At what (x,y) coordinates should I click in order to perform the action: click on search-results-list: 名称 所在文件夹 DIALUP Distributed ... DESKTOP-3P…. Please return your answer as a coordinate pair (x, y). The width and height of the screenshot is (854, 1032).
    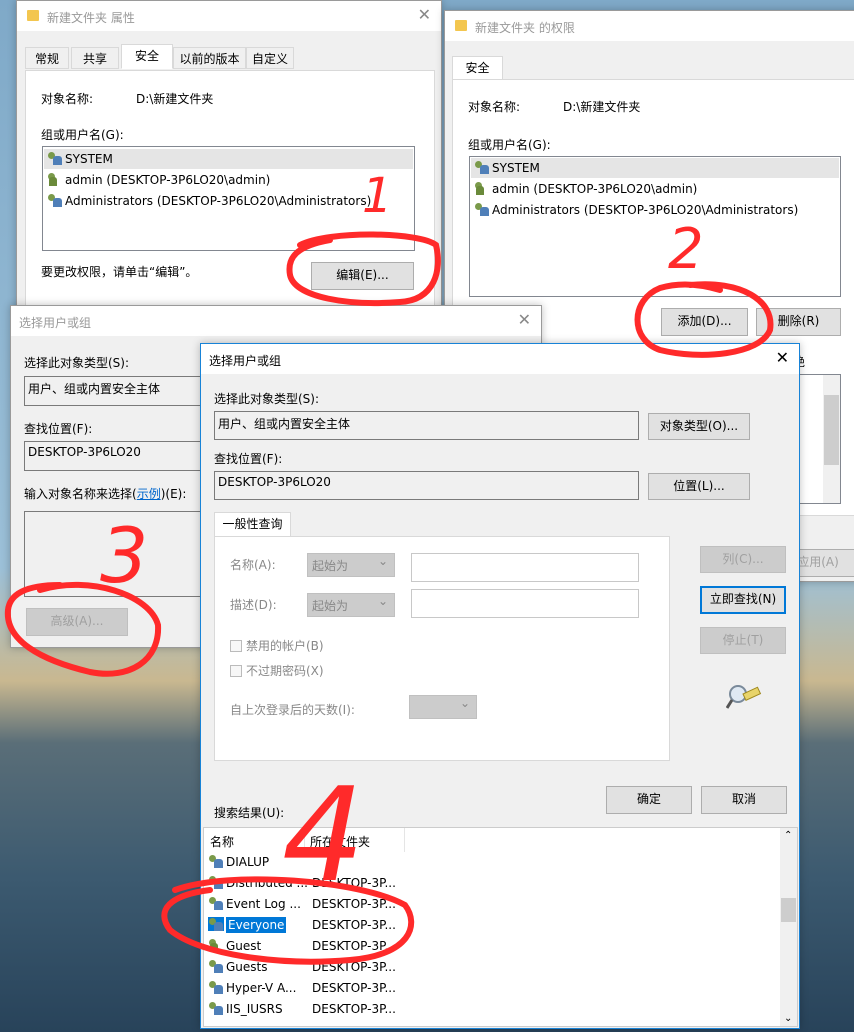
    Looking at the image, I should click on (500, 927).